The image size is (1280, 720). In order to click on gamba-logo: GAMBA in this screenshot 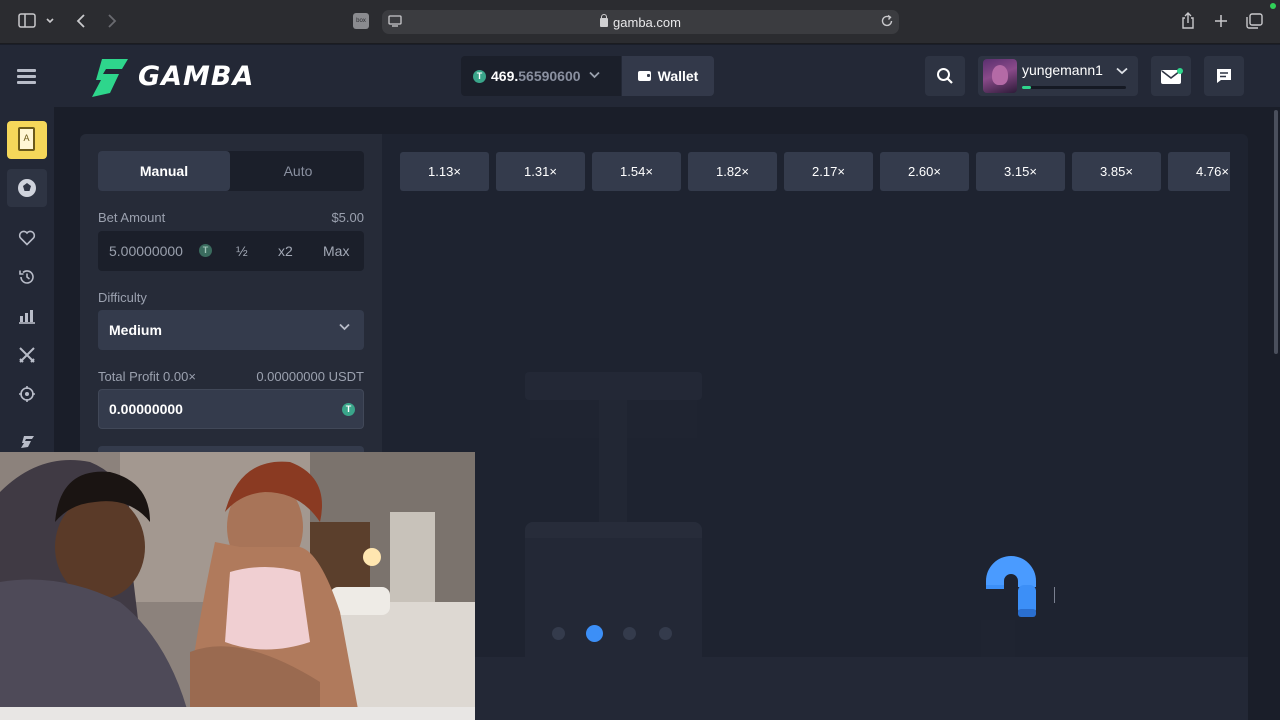, I will do `click(171, 76)`.